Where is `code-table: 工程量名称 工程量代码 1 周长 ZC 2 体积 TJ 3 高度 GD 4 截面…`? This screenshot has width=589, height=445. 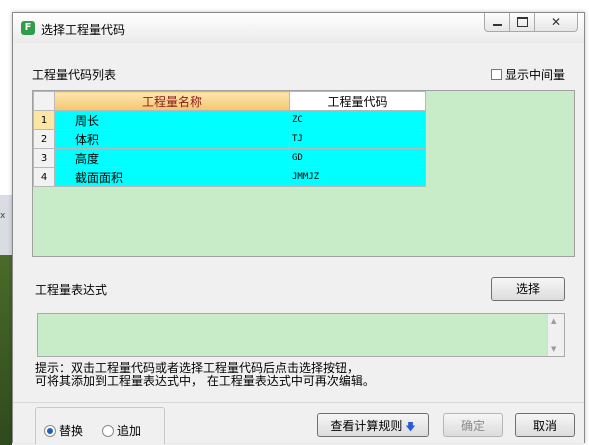 code-table: 工程量名称 工程量代码 1 周长 ZC 2 体积 TJ 3 高度 GD 4 截面… is located at coordinates (229, 139).